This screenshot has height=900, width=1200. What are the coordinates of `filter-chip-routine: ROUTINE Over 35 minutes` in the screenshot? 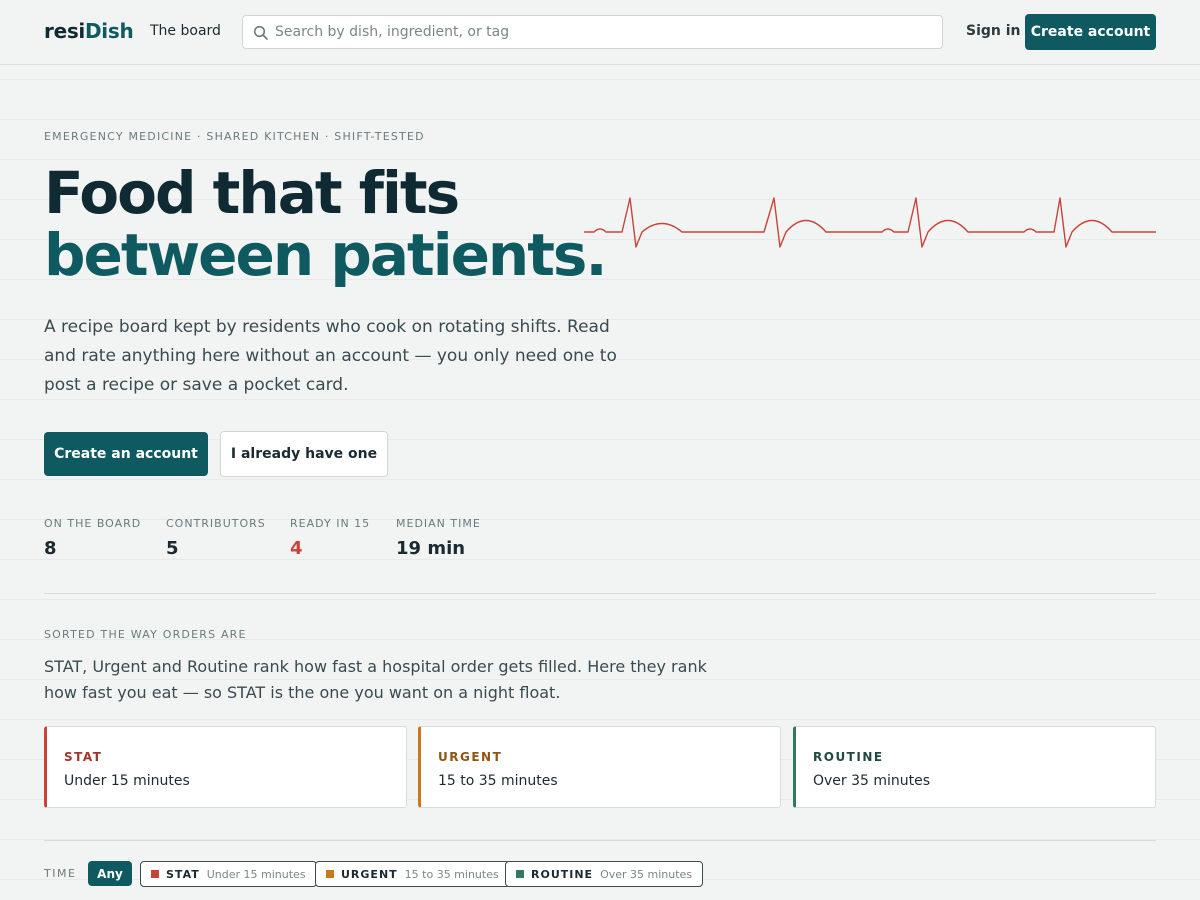 It's located at (604, 874).